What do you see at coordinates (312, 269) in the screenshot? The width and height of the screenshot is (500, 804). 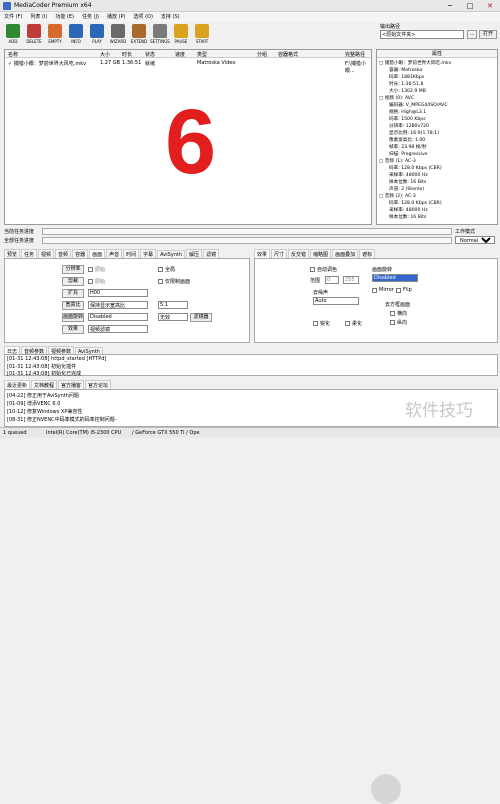 I see `auto-level-checkbox` at bounding box center [312, 269].